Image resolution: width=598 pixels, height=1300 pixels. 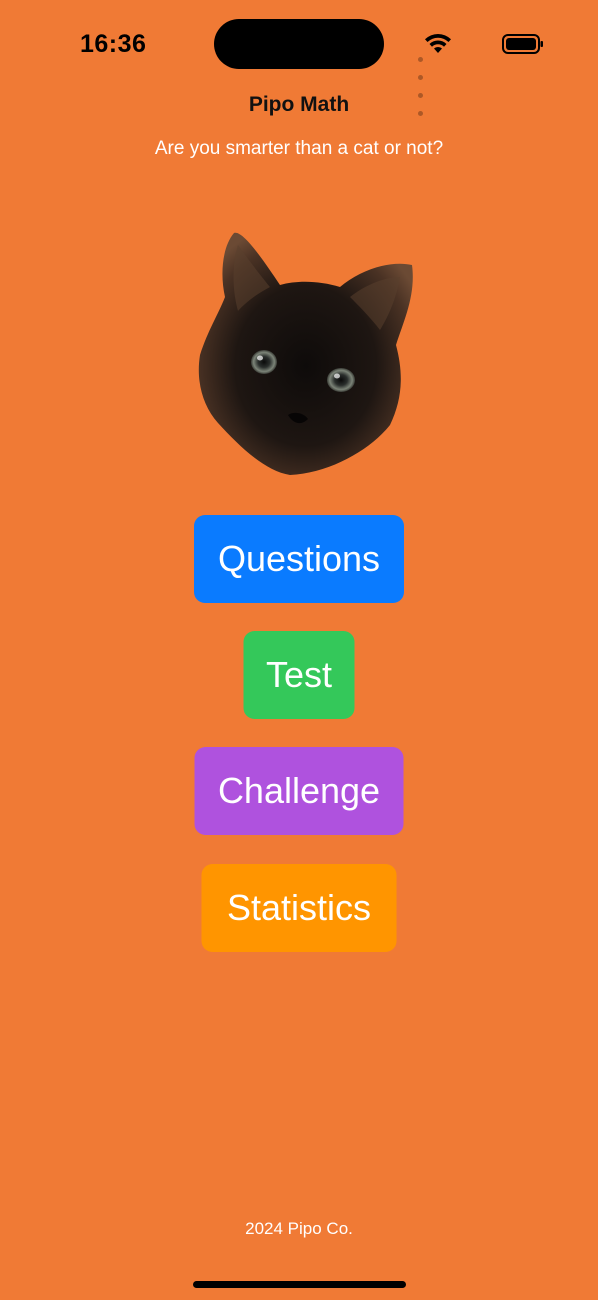 I want to click on home-indicator, so click(x=299, y=1284).